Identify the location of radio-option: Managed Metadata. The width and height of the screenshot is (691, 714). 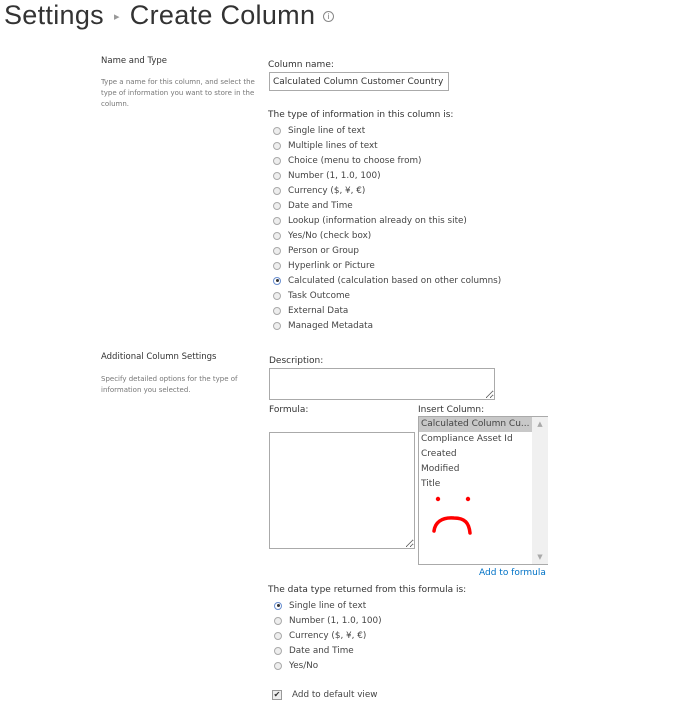
(387, 325).